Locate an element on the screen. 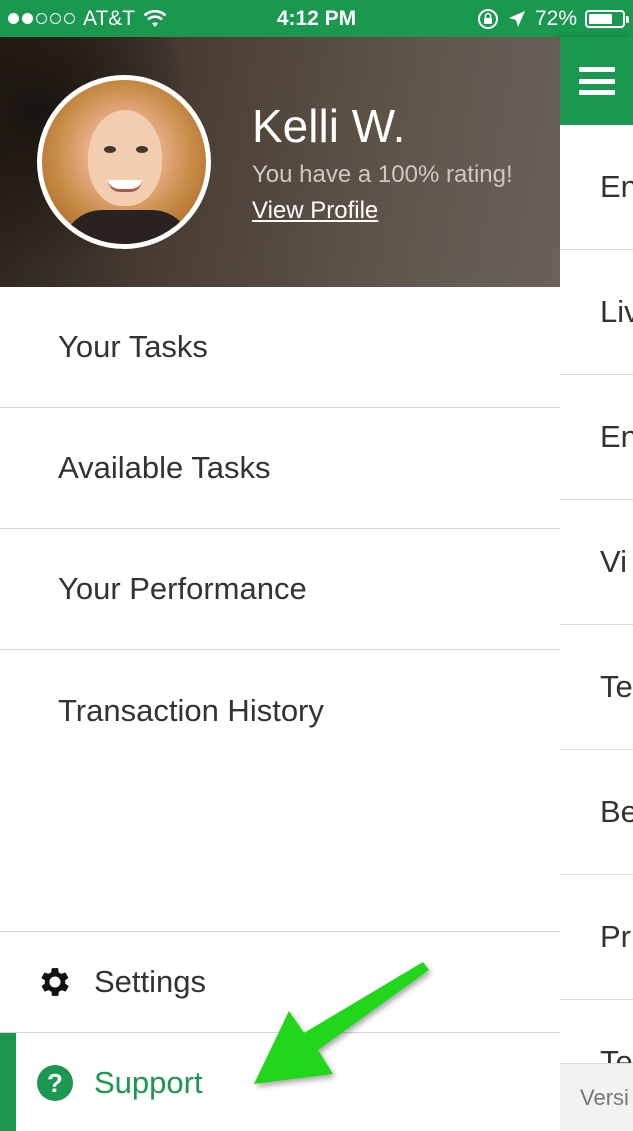  avatar is located at coordinates (124, 162).